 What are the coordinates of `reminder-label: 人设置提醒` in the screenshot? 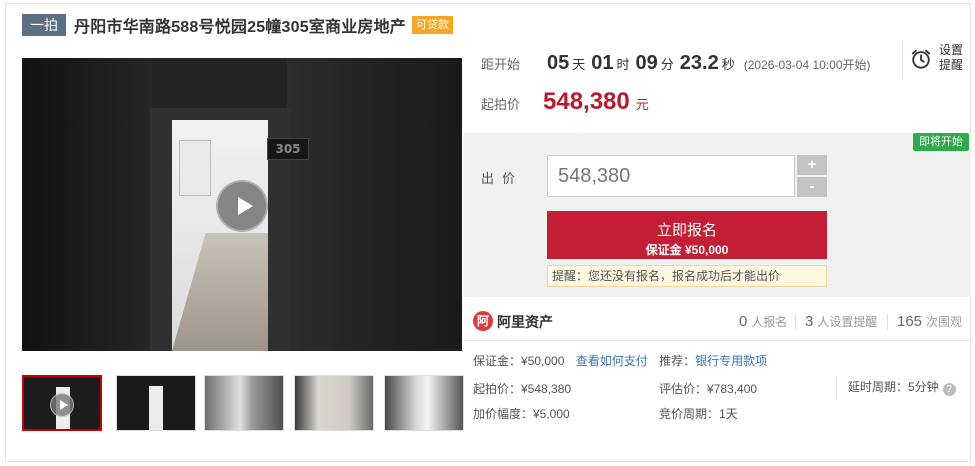 It's located at (847, 322).